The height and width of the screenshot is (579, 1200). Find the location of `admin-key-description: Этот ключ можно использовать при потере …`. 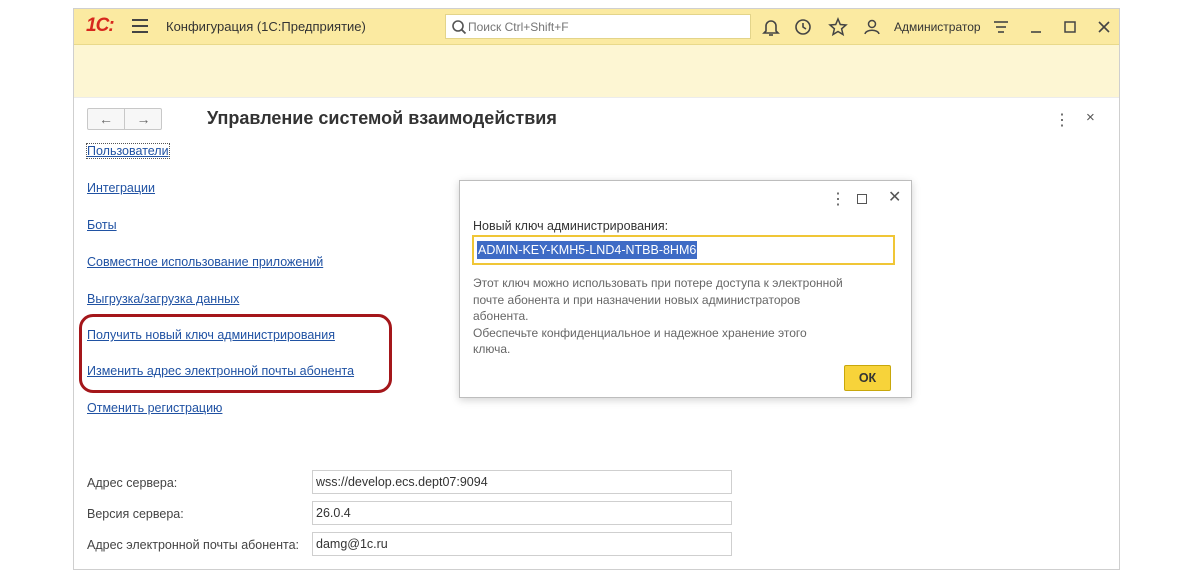

admin-key-description: Этот ключ можно использовать при потере … is located at coordinates (683, 316).